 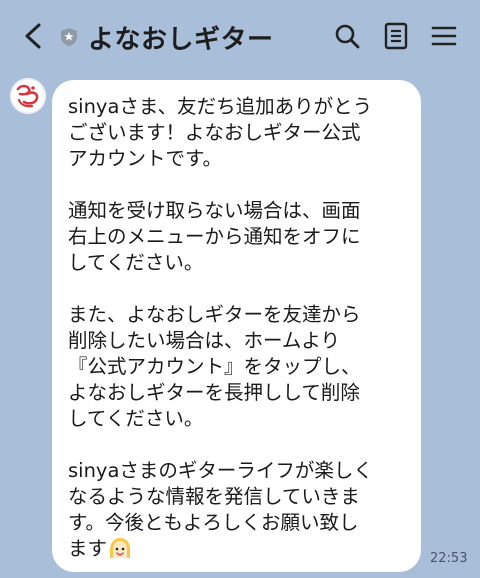 I want to click on notes-icon, so click(x=396, y=36).